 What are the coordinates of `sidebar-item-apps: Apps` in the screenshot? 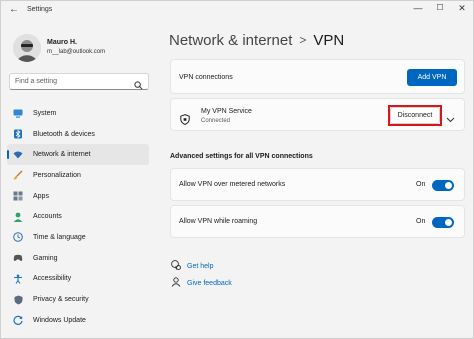 It's located at (78, 196).